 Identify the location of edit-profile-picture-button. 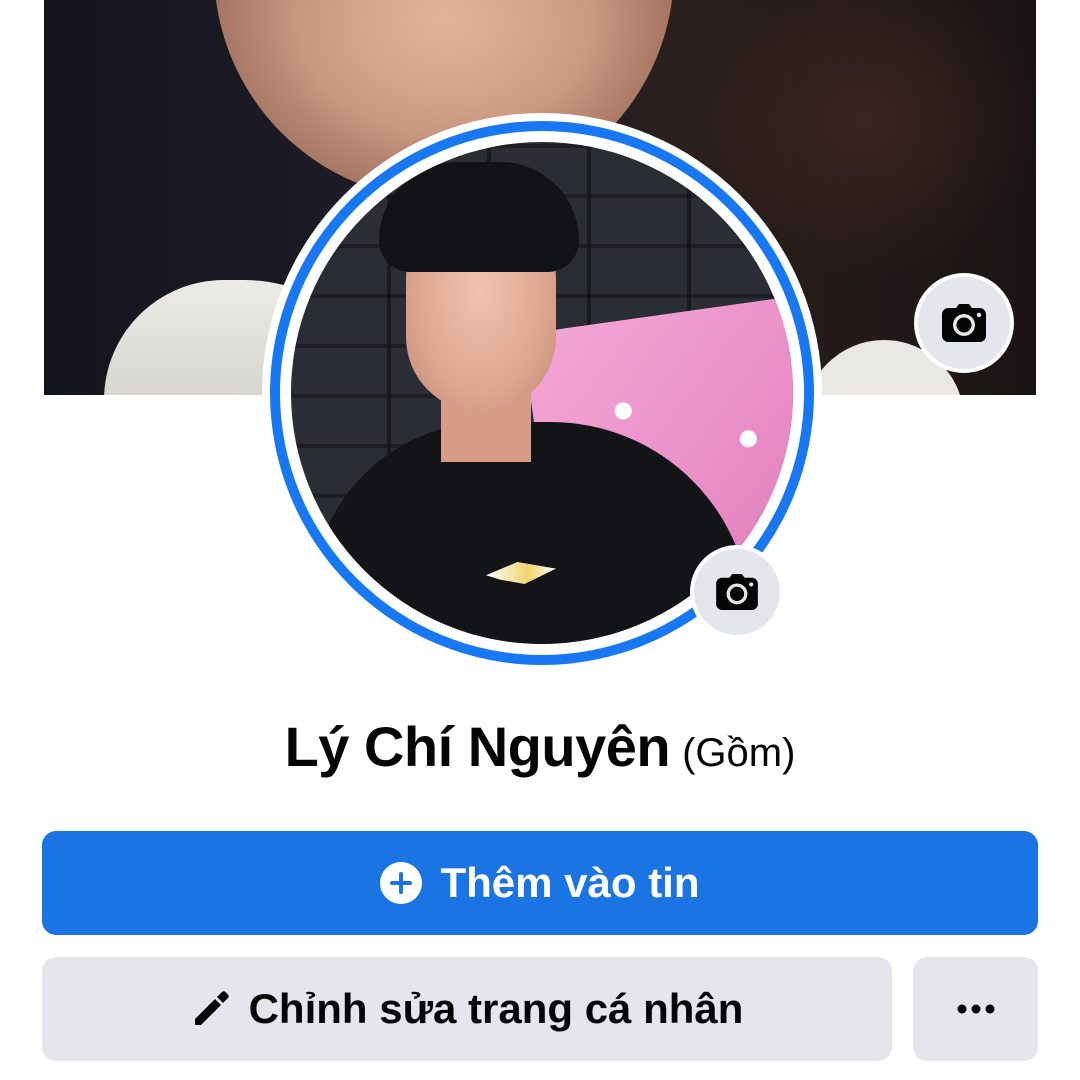
(737, 592).